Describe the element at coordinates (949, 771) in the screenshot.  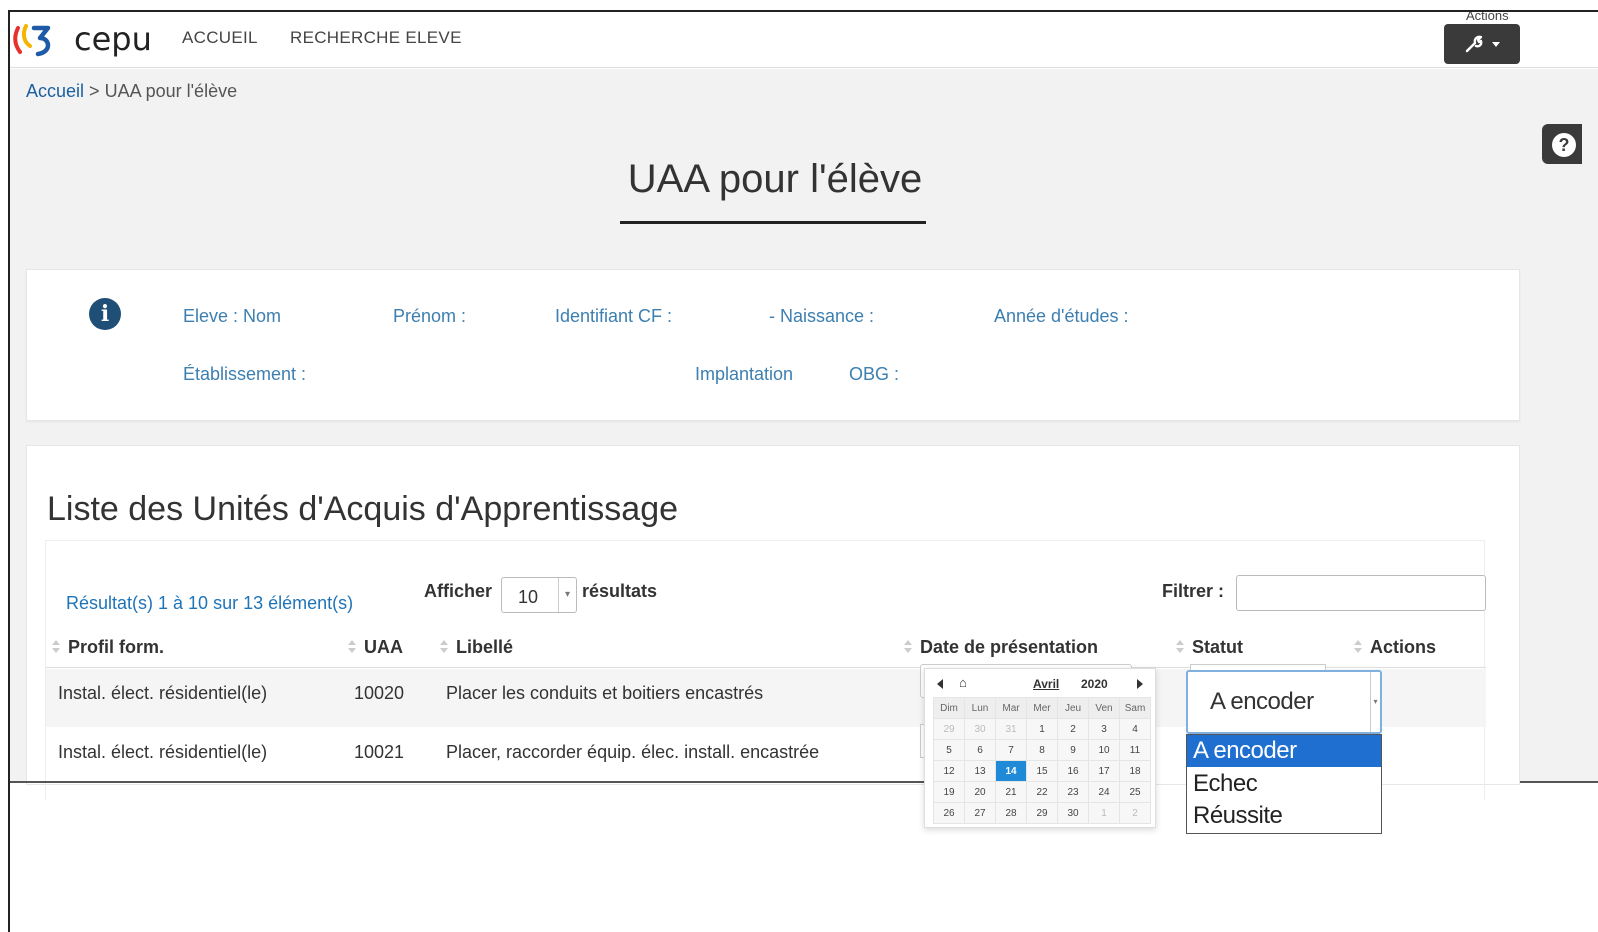
I see `calendar-day: 12` at that location.